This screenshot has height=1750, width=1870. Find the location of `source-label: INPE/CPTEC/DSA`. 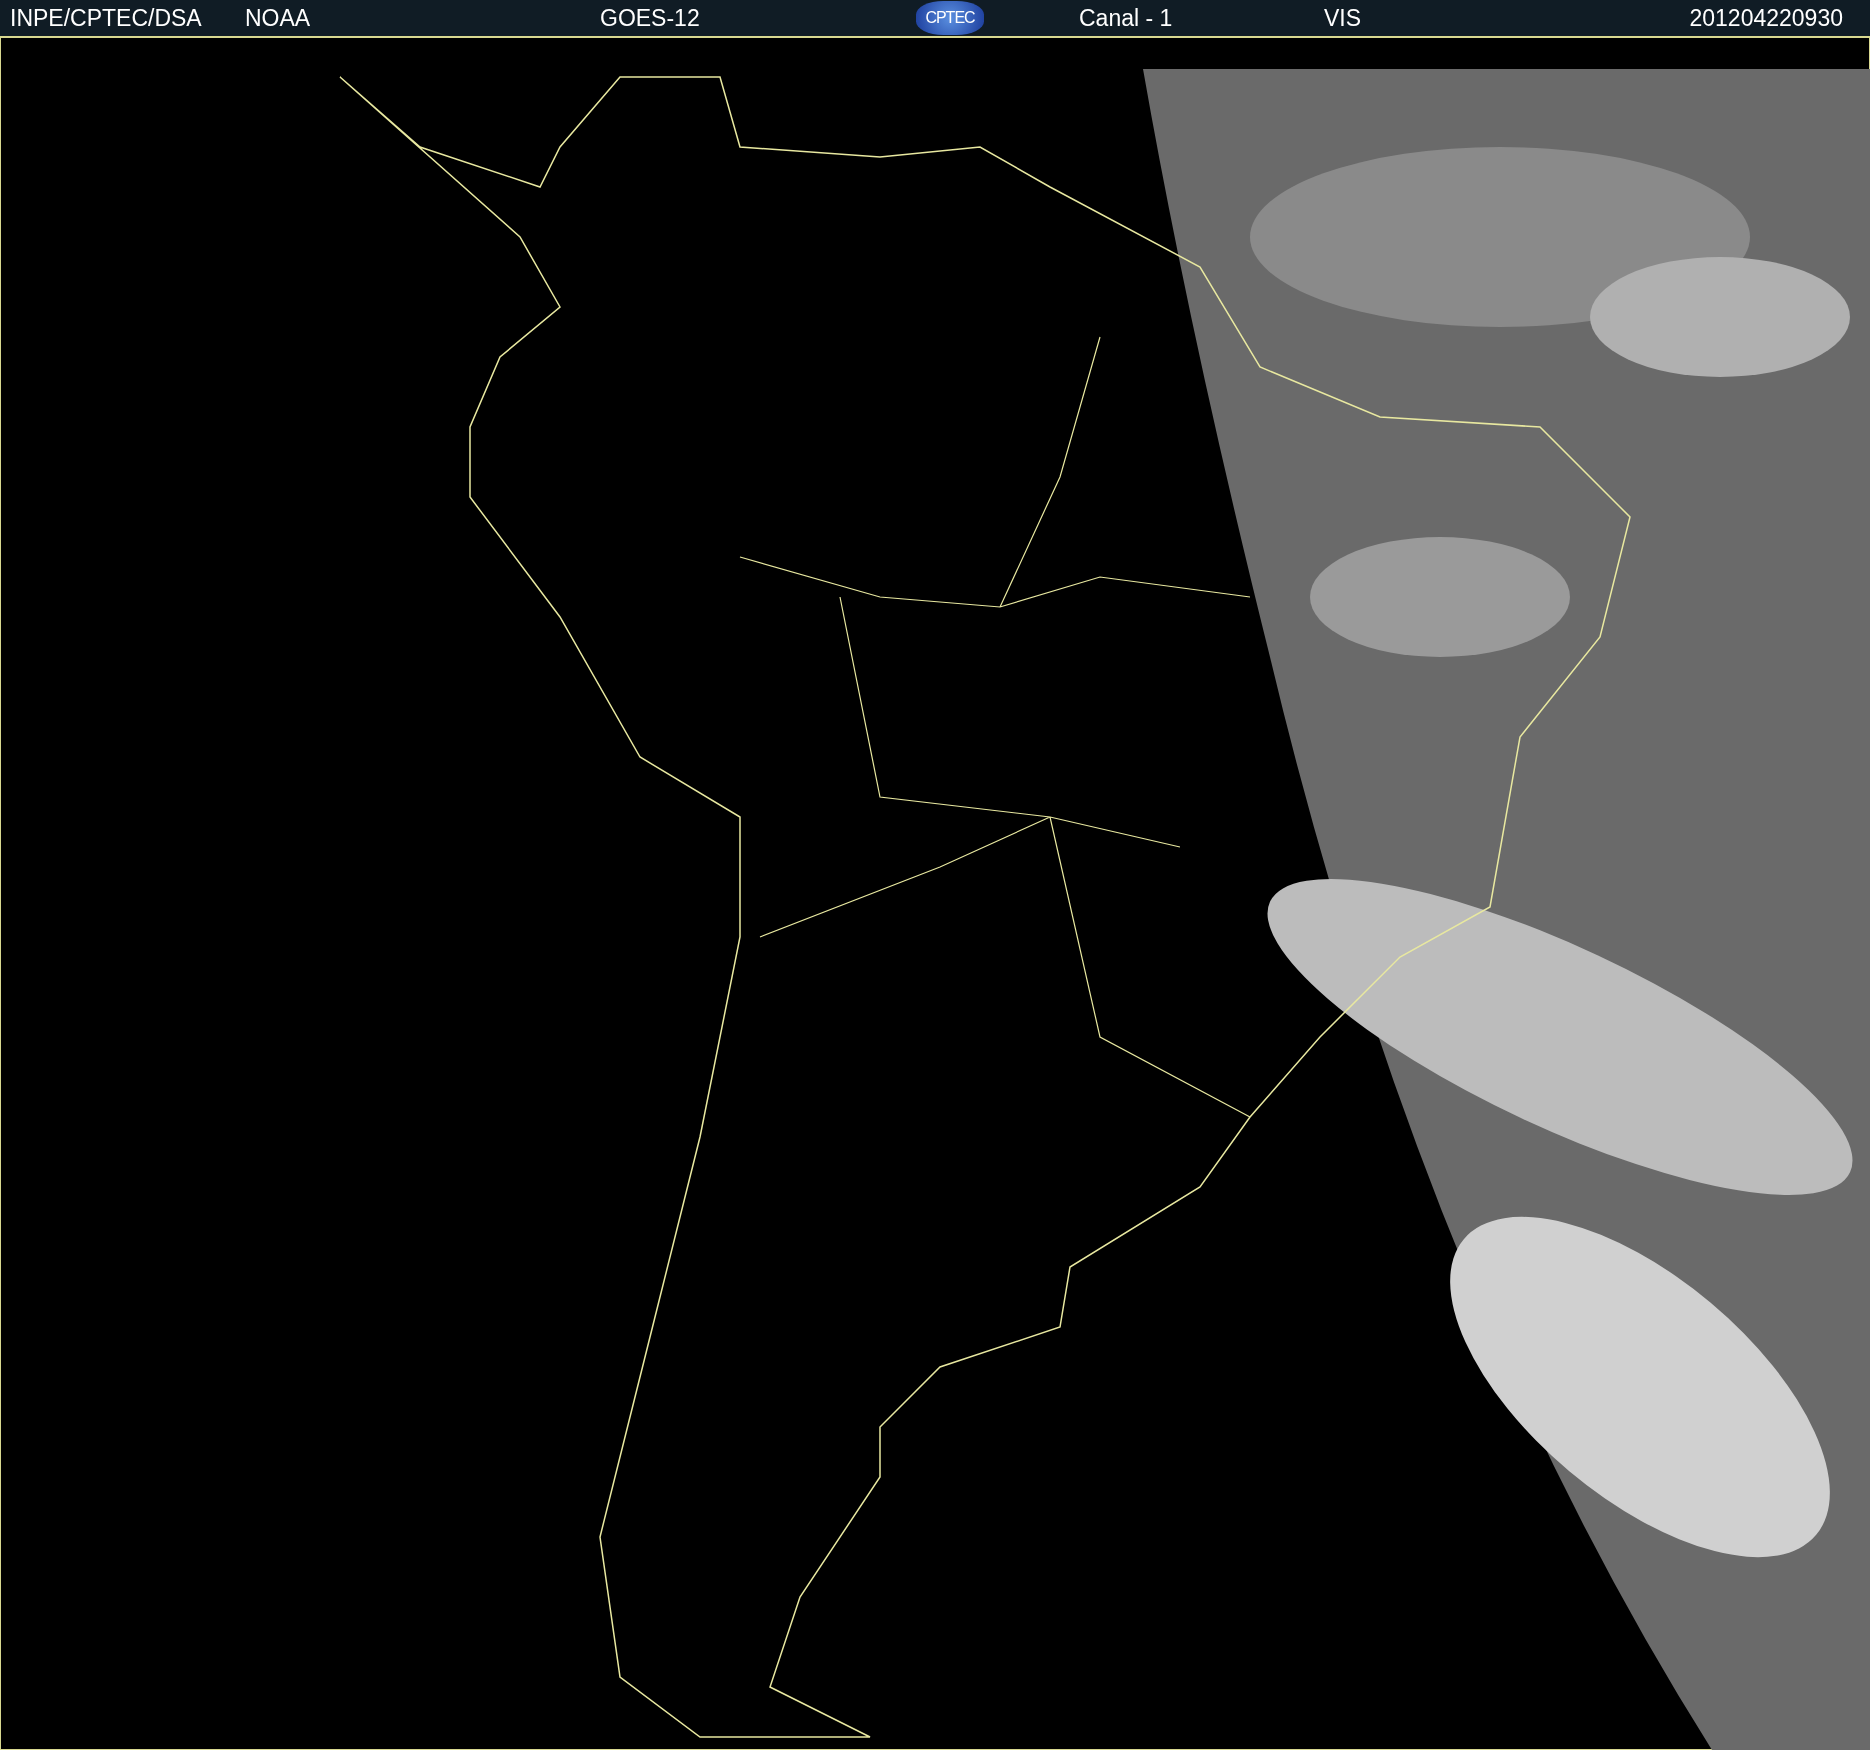

source-label: INPE/CPTEC/DSA is located at coordinates (106, 18).